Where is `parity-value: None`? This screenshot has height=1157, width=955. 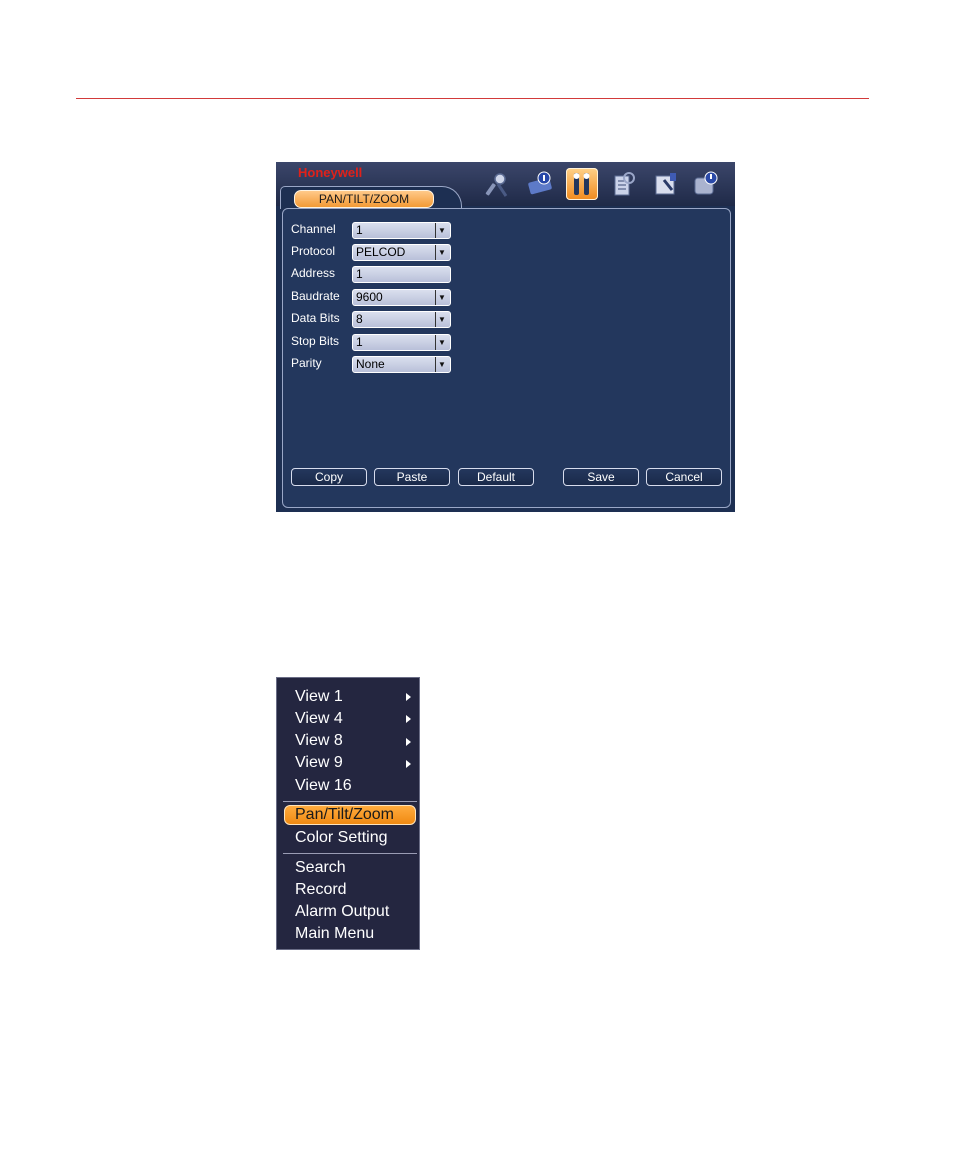 parity-value: None is located at coordinates (370, 364).